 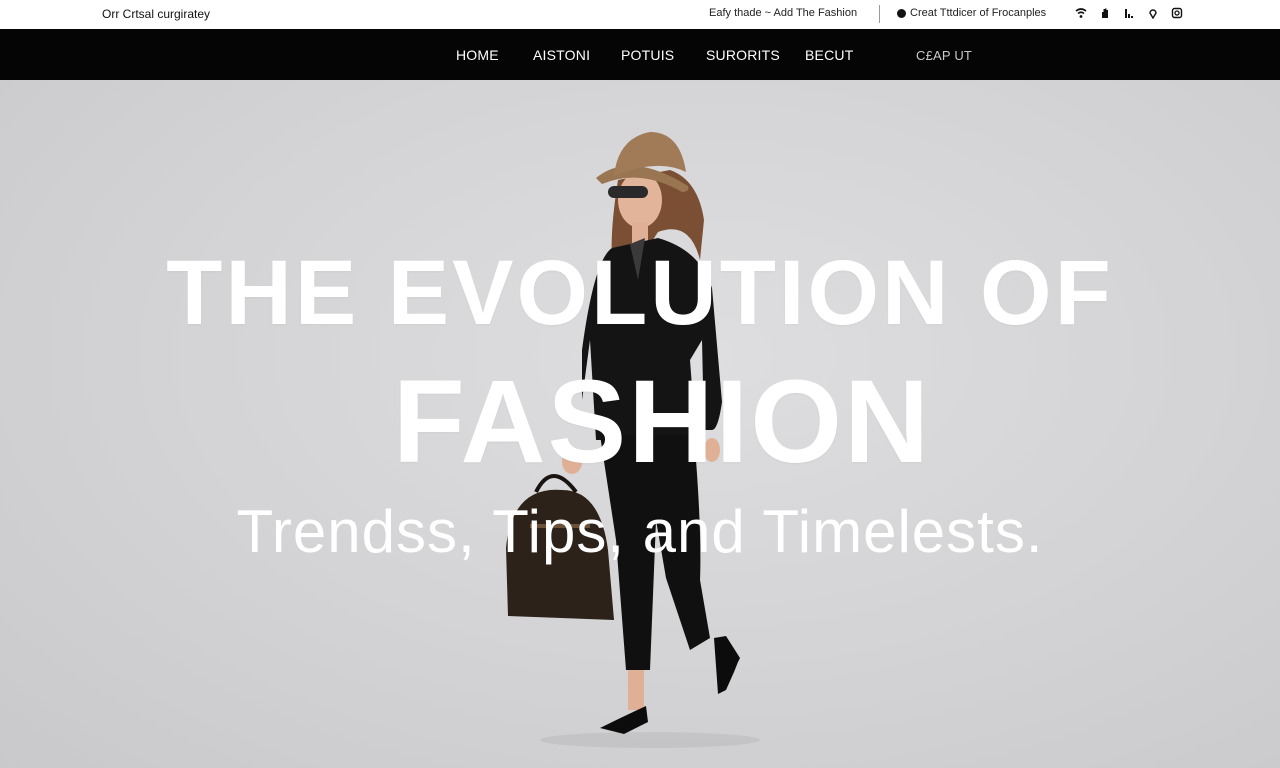 What do you see at coordinates (1177, 13) in the screenshot?
I see `instagram-icon` at bounding box center [1177, 13].